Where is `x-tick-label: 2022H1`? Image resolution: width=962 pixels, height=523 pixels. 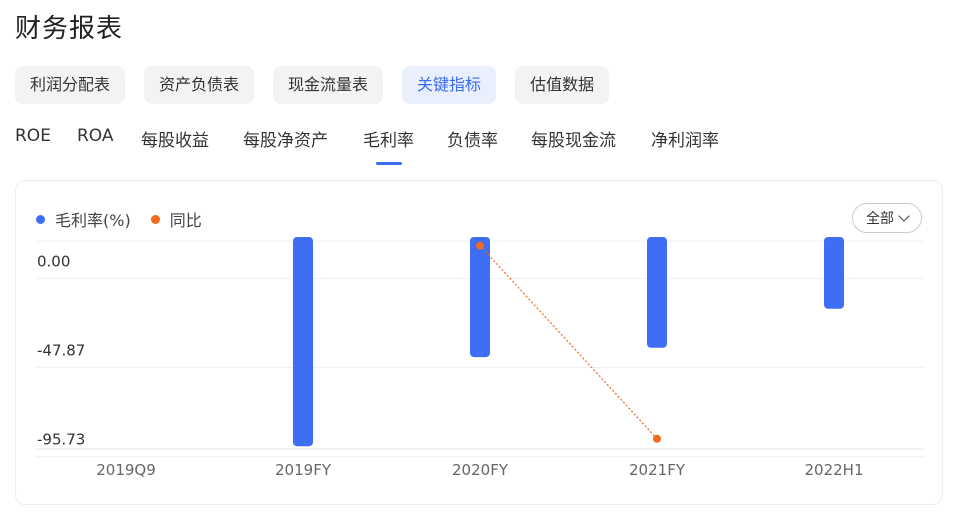 x-tick-label: 2022H1 is located at coordinates (834, 470).